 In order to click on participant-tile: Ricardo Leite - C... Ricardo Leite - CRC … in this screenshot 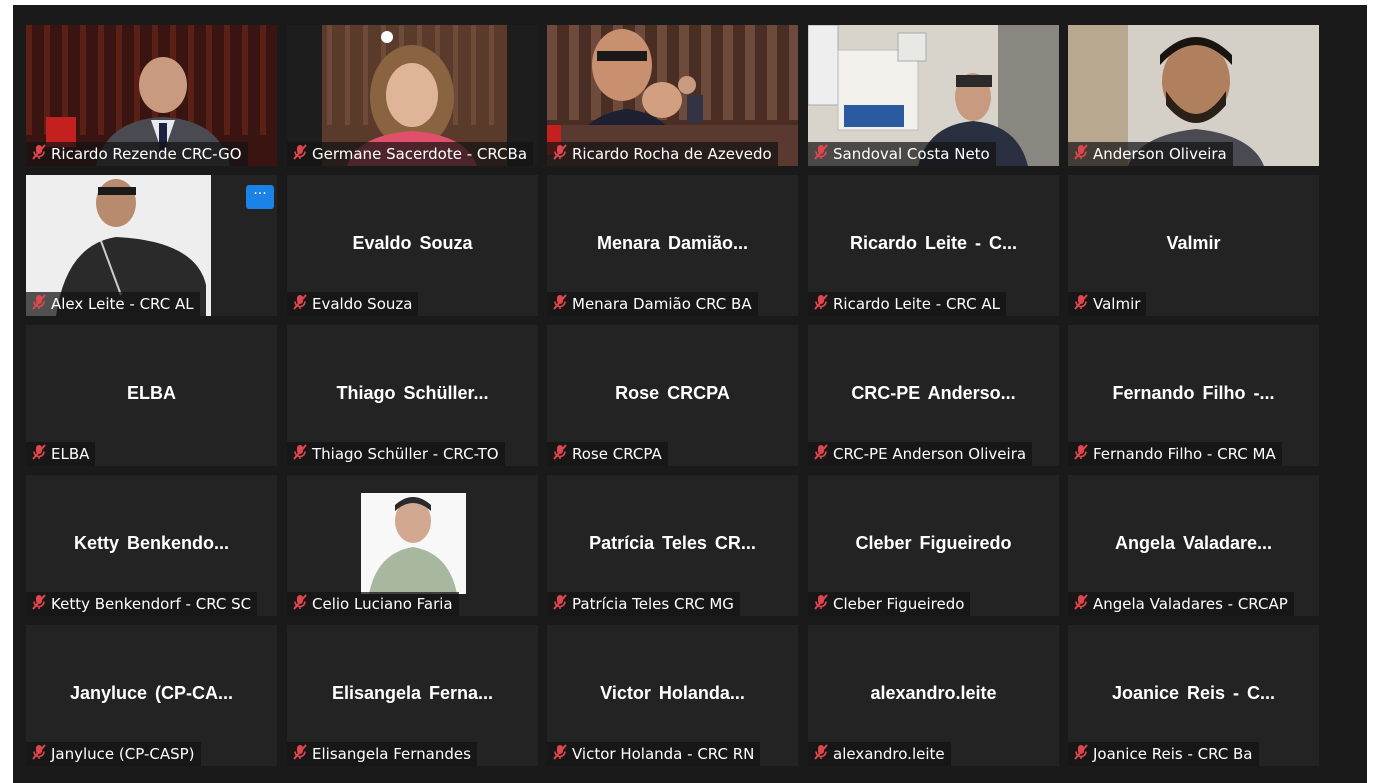, I will do `click(933, 245)`.